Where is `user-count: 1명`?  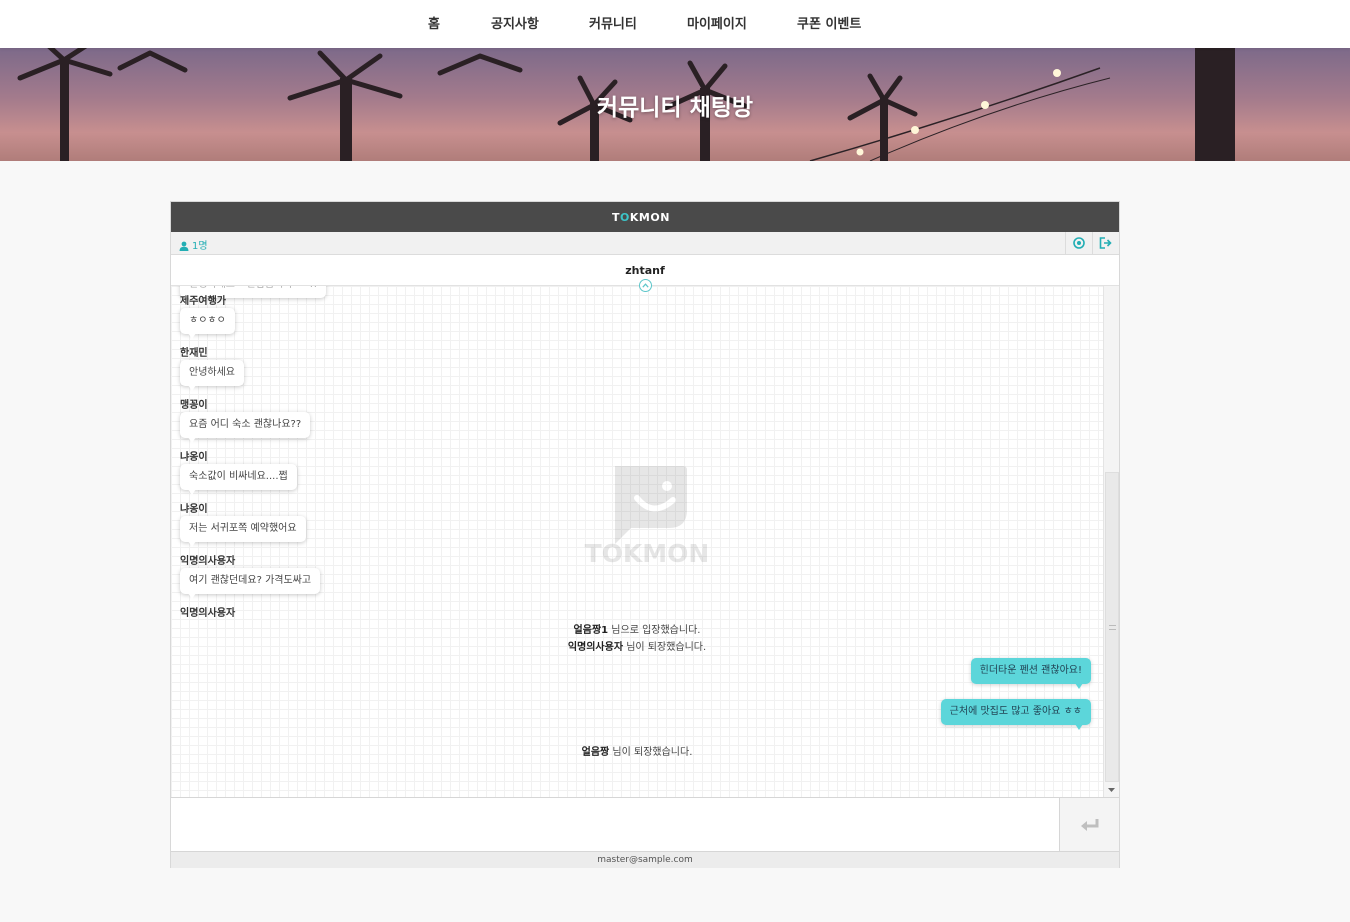 user-count: 1명 is located at coordinates (193, 244).